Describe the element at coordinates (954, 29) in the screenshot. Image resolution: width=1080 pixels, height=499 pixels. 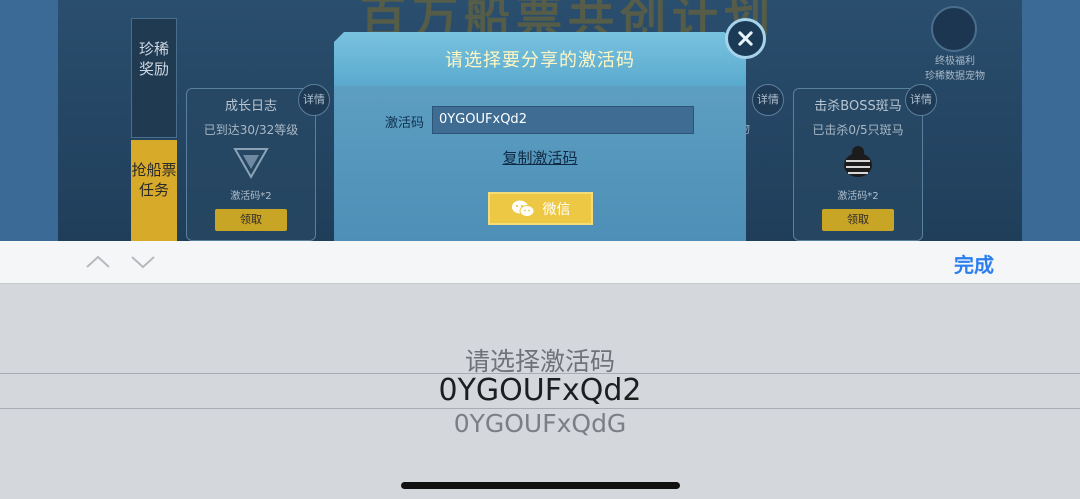
I see `pet-reward-icon` at that location.